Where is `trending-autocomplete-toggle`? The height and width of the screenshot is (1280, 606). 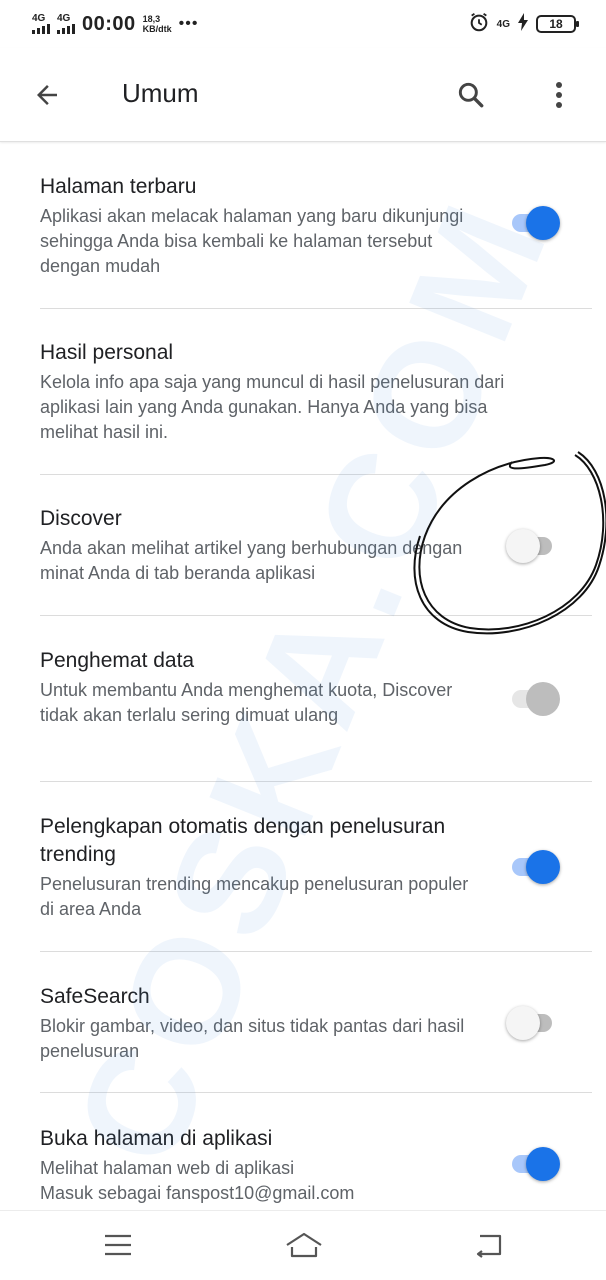
trending-autocomplete-toggle is located at coordinates (533, 867).